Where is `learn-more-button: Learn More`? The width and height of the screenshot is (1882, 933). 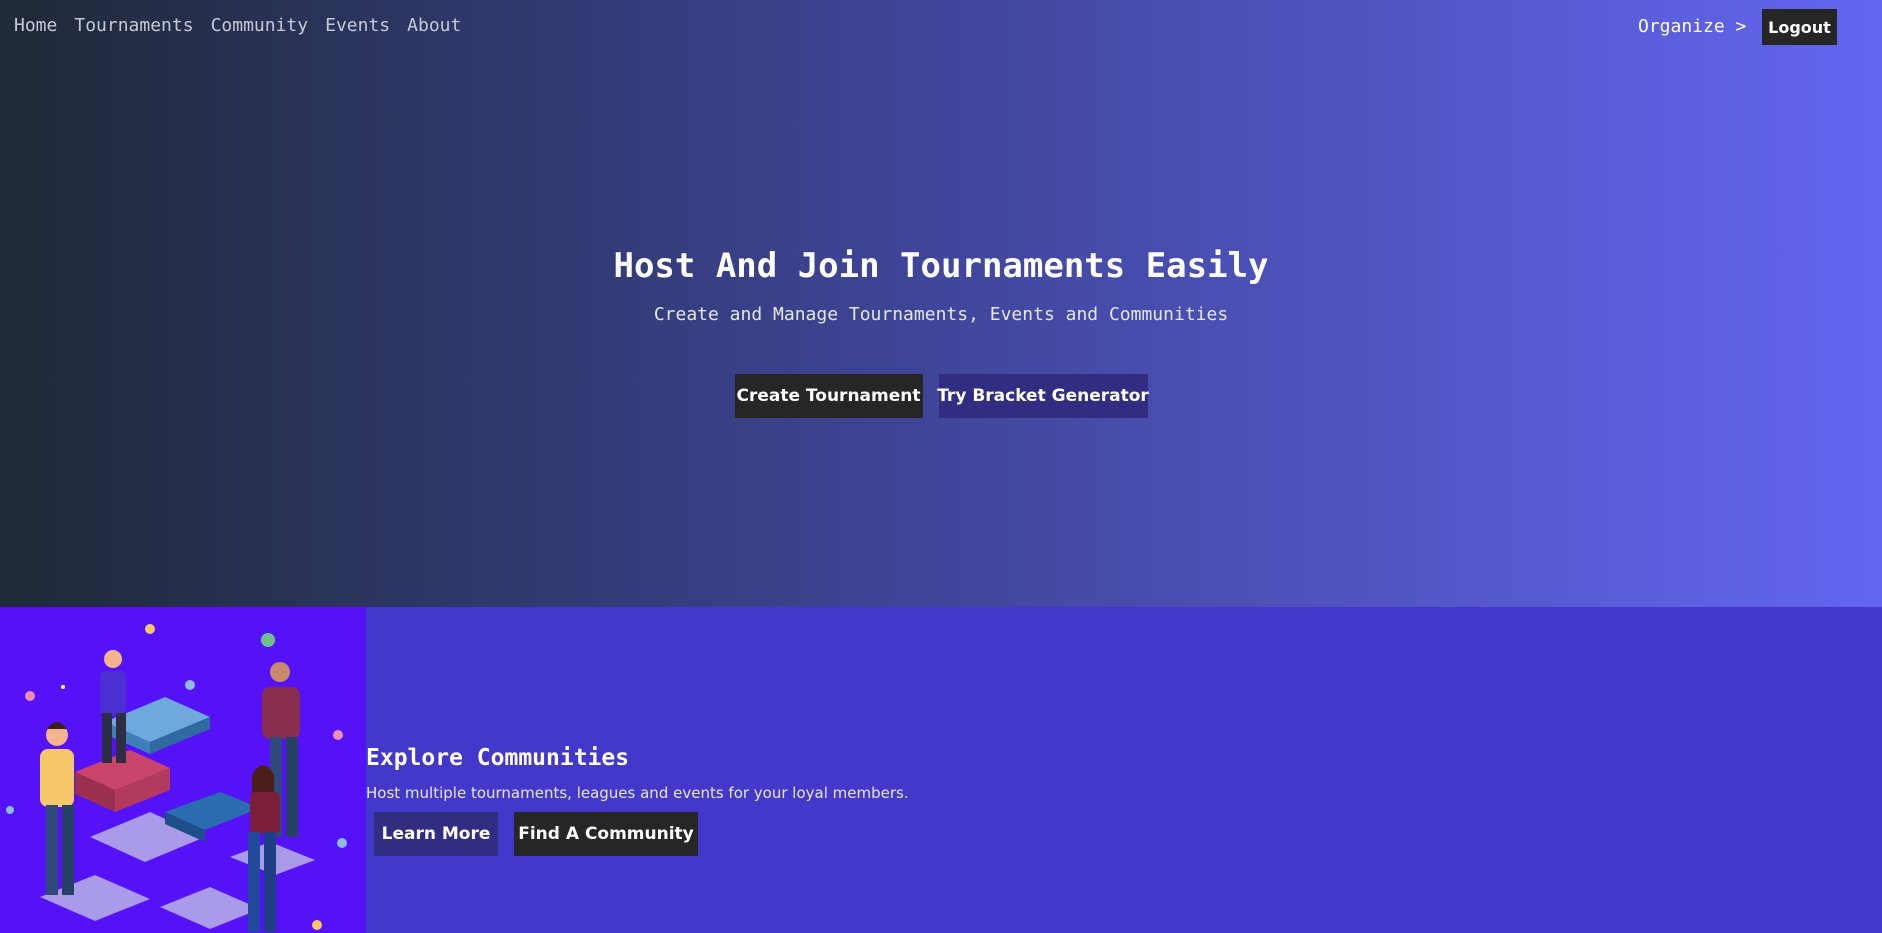
learn-more-button: Learn More is located at coordinates (436, 834).